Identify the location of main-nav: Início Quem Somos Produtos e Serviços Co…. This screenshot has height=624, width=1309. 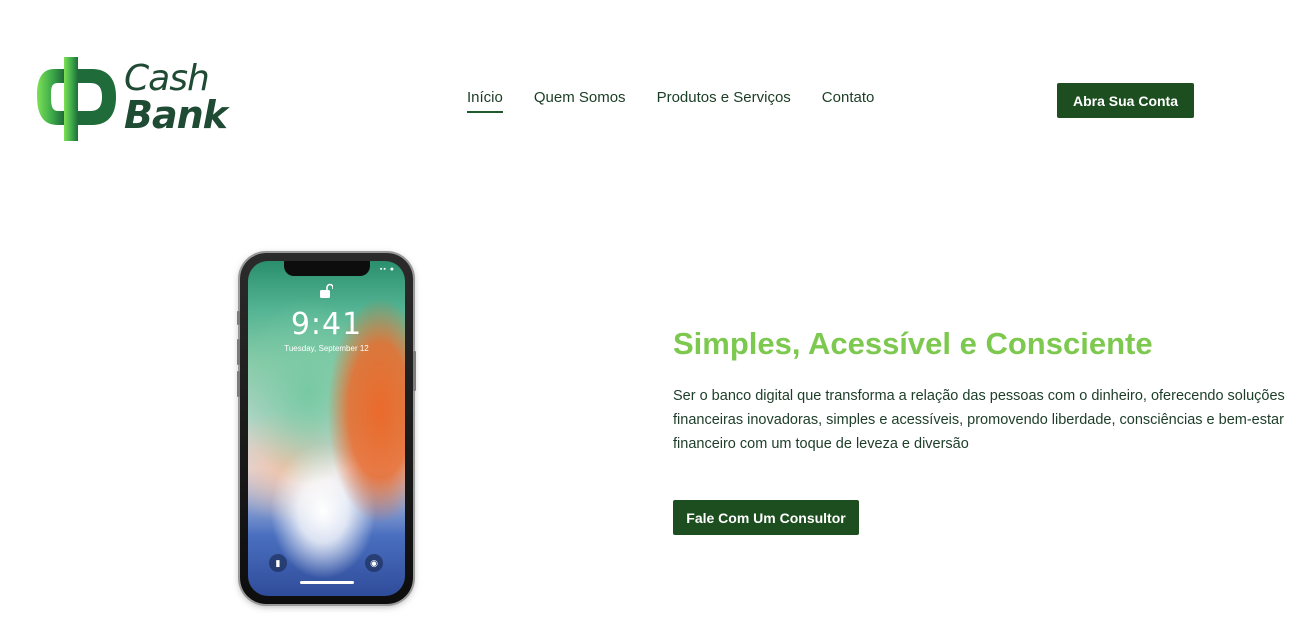
(670, 101).